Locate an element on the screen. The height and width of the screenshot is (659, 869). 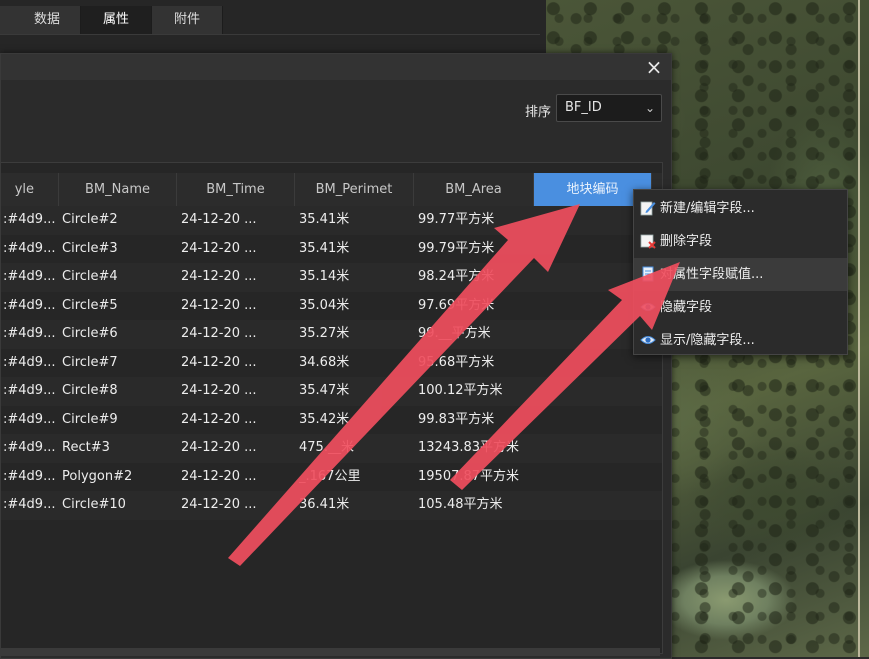
cell-name: Circle#9 is located at coordinates (90, 419).